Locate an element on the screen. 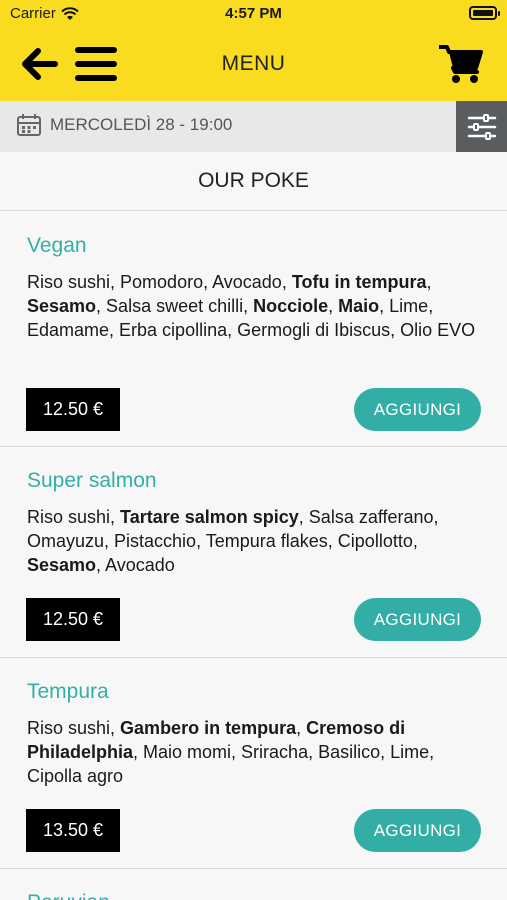  ingredient-highlight: Nocciole is located at coordinates (291, 306).